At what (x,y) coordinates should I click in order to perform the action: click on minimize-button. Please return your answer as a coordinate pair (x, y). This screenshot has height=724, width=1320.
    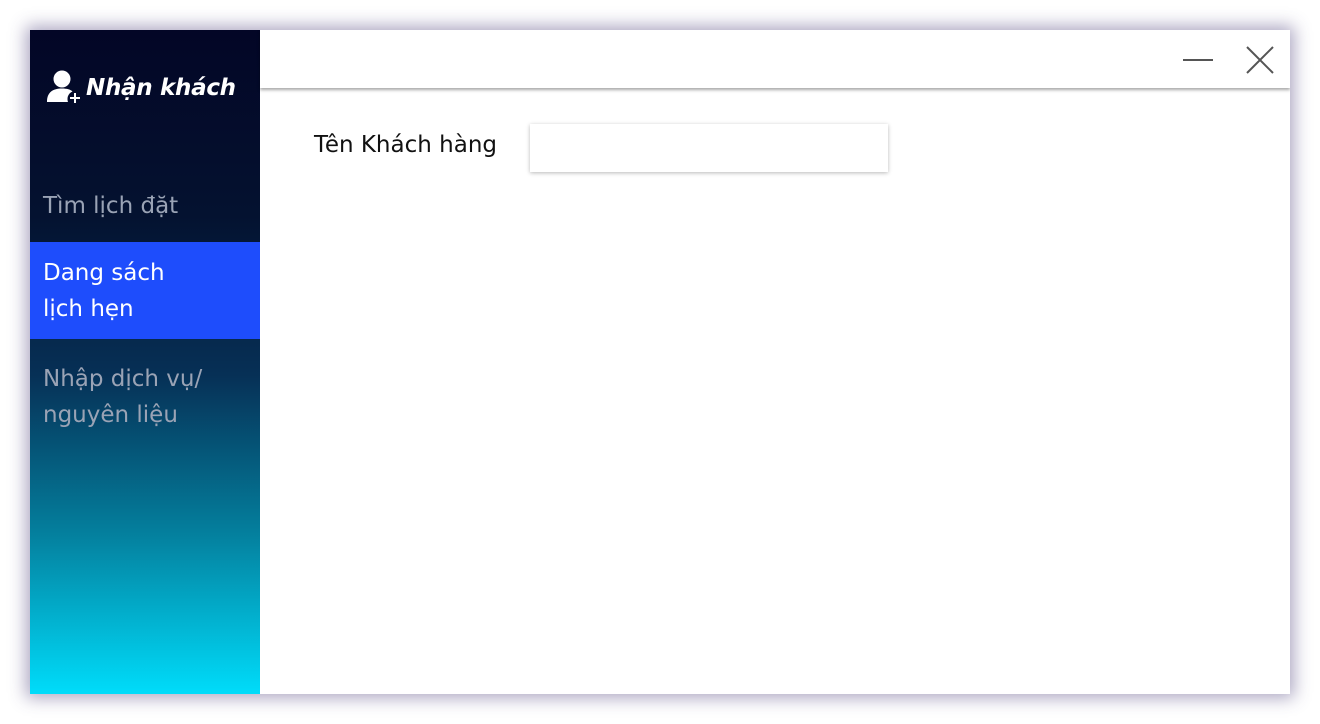
    Looking at the image, I should click on (1198, 60).